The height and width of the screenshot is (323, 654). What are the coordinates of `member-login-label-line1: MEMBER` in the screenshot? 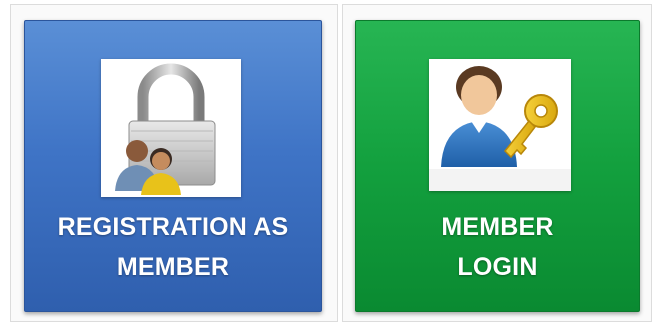 It's located at (497, 227).